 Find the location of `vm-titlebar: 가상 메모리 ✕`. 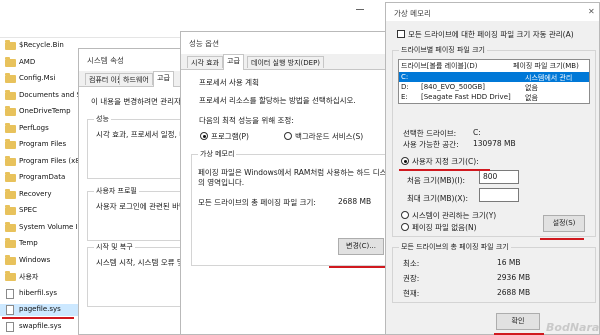

vm-titlebar: 가상 메모리 ✕ is located at coordinates (492, 12).